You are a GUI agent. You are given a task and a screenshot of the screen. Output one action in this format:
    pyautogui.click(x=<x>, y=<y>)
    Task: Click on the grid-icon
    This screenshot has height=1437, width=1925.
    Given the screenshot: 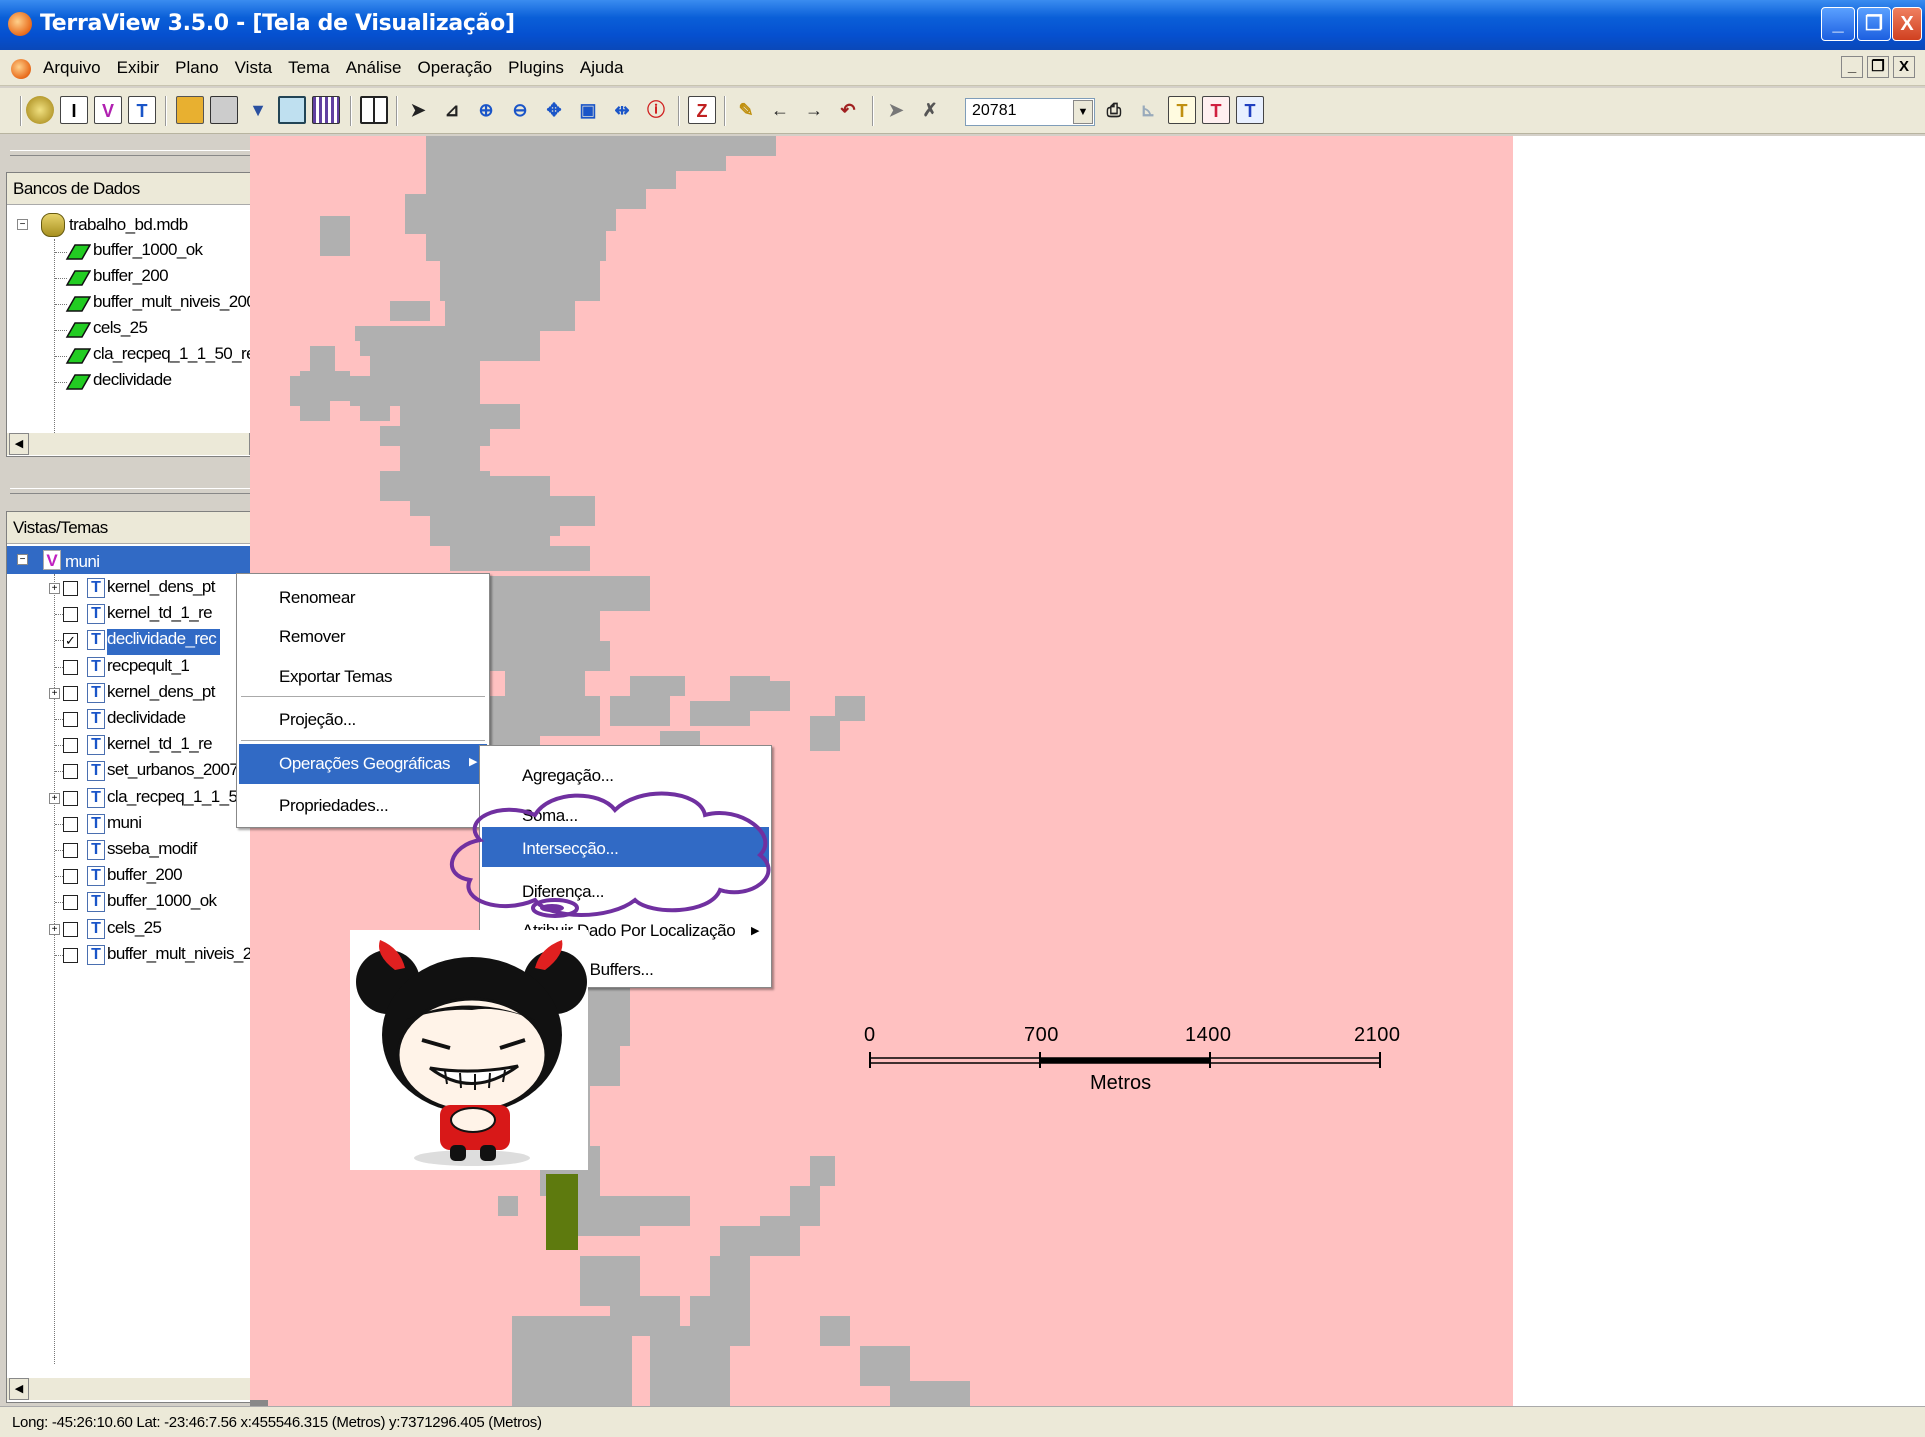 What is the action you would take?
    pyautogui.click(x=326, y=110)
    